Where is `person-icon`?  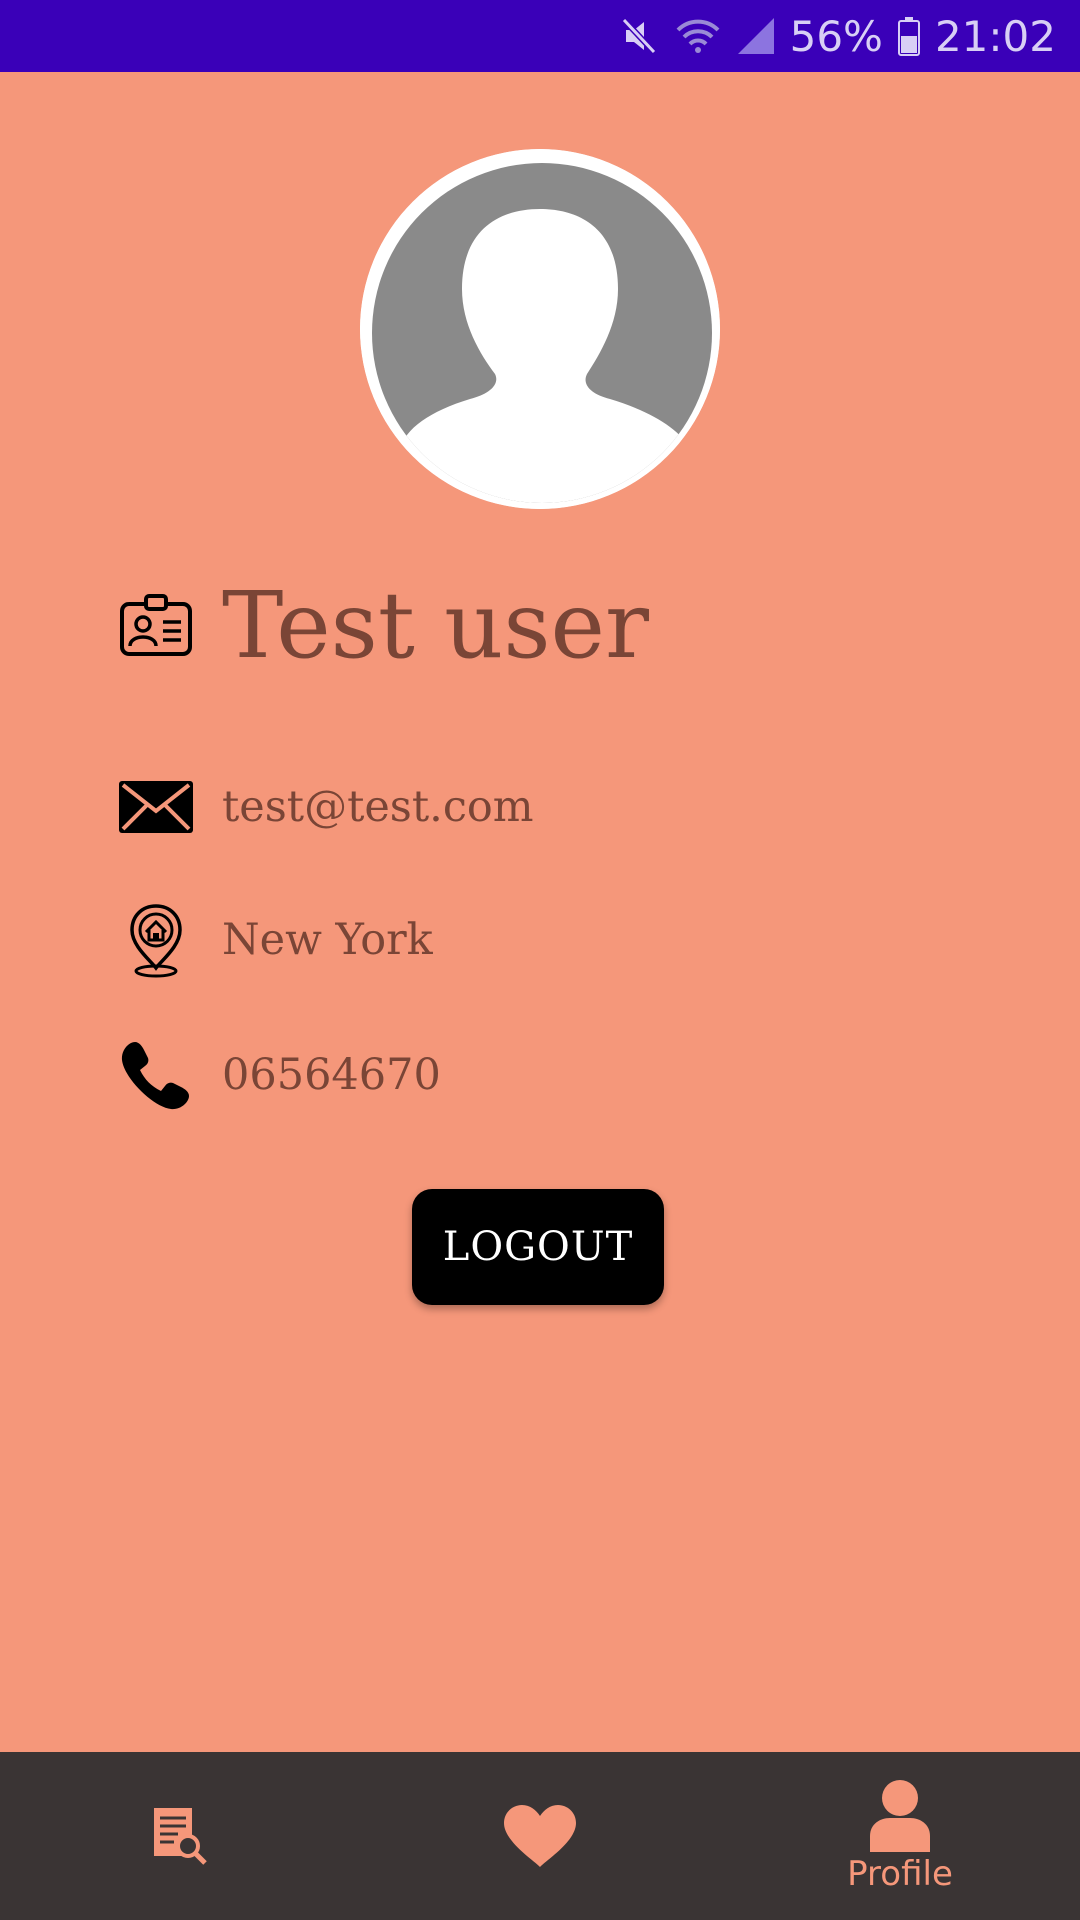
person-icon is located at coordinates (900, 1816).